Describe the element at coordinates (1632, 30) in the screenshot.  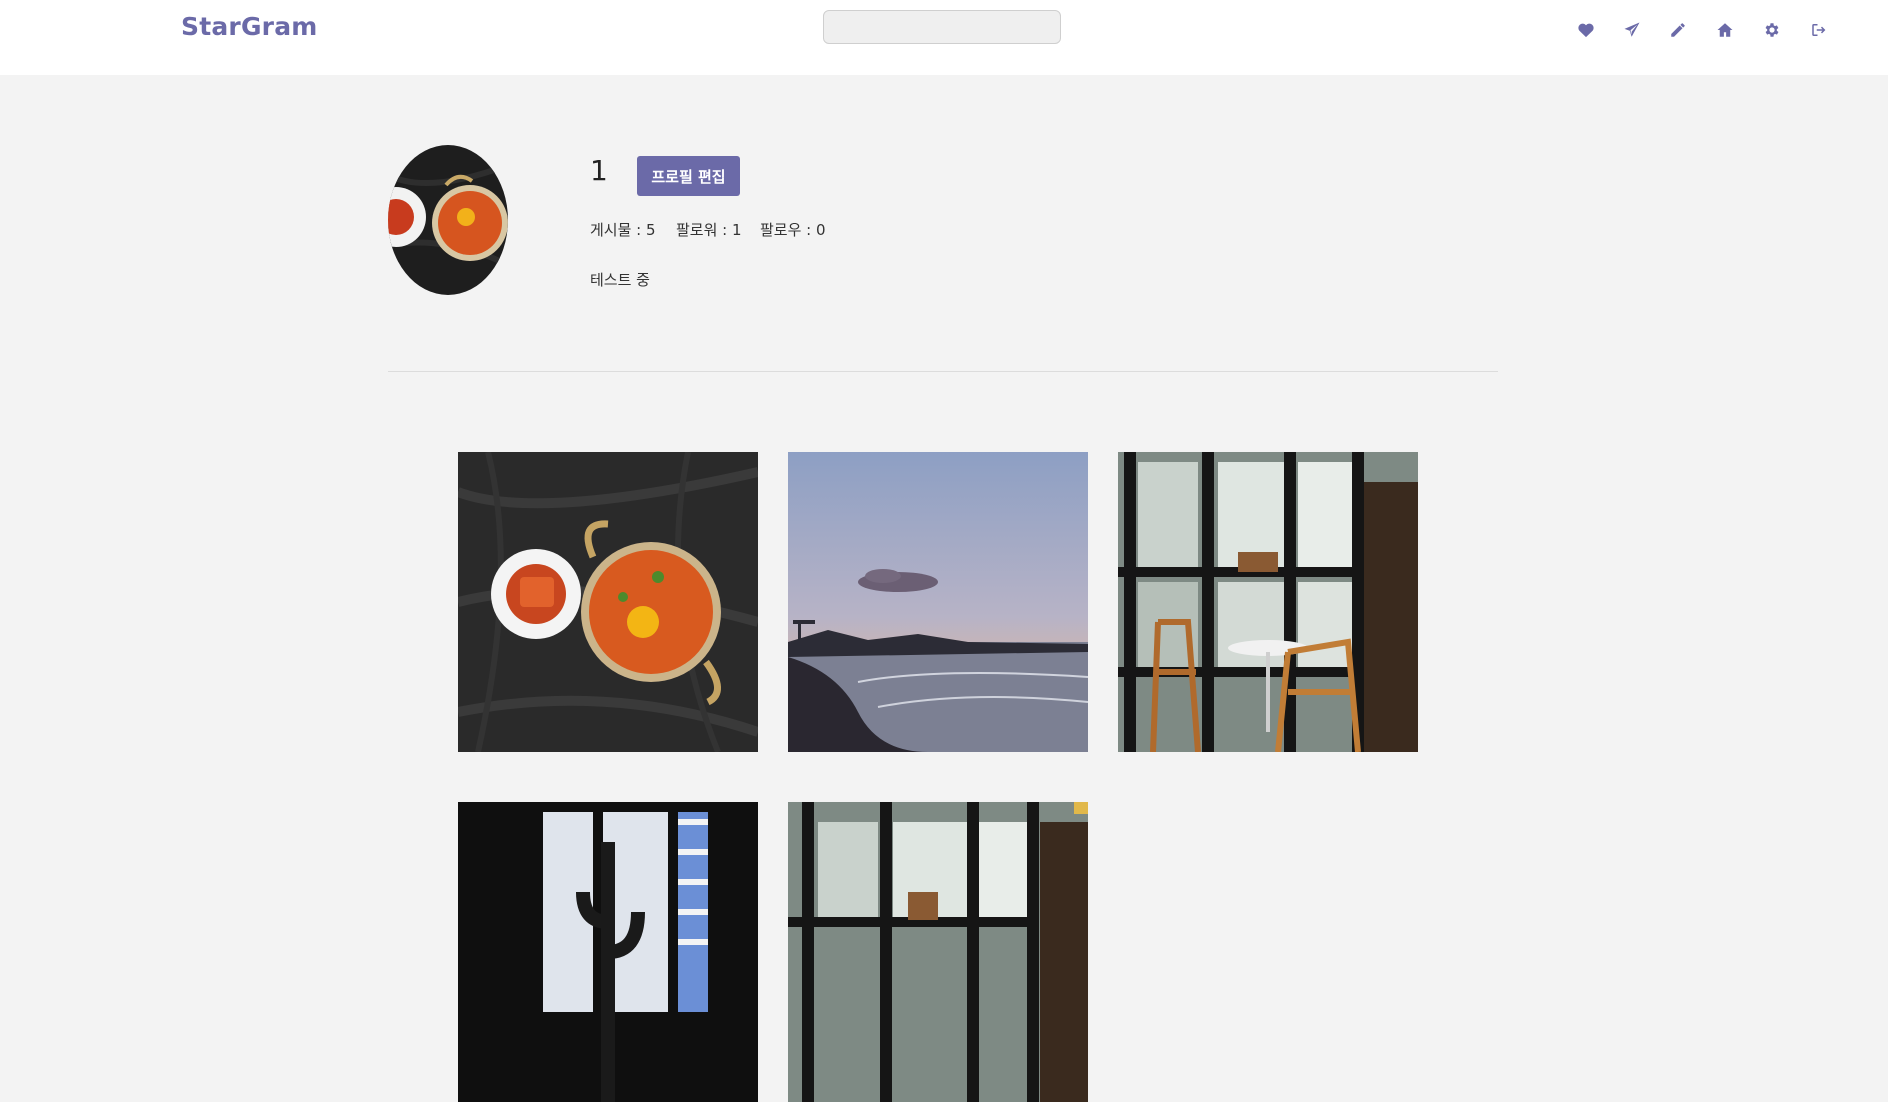
I see `paper-plane-icon` at that location.